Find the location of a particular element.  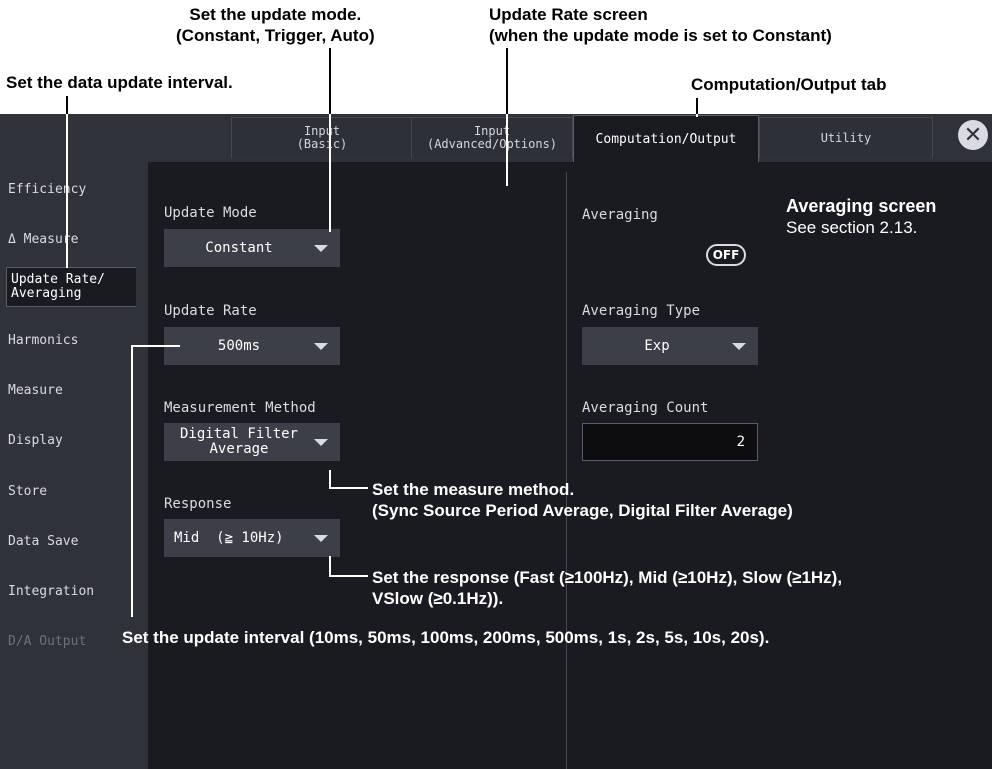

tab-input-basic: Input (Basic) is located at coordinates (322, 137).